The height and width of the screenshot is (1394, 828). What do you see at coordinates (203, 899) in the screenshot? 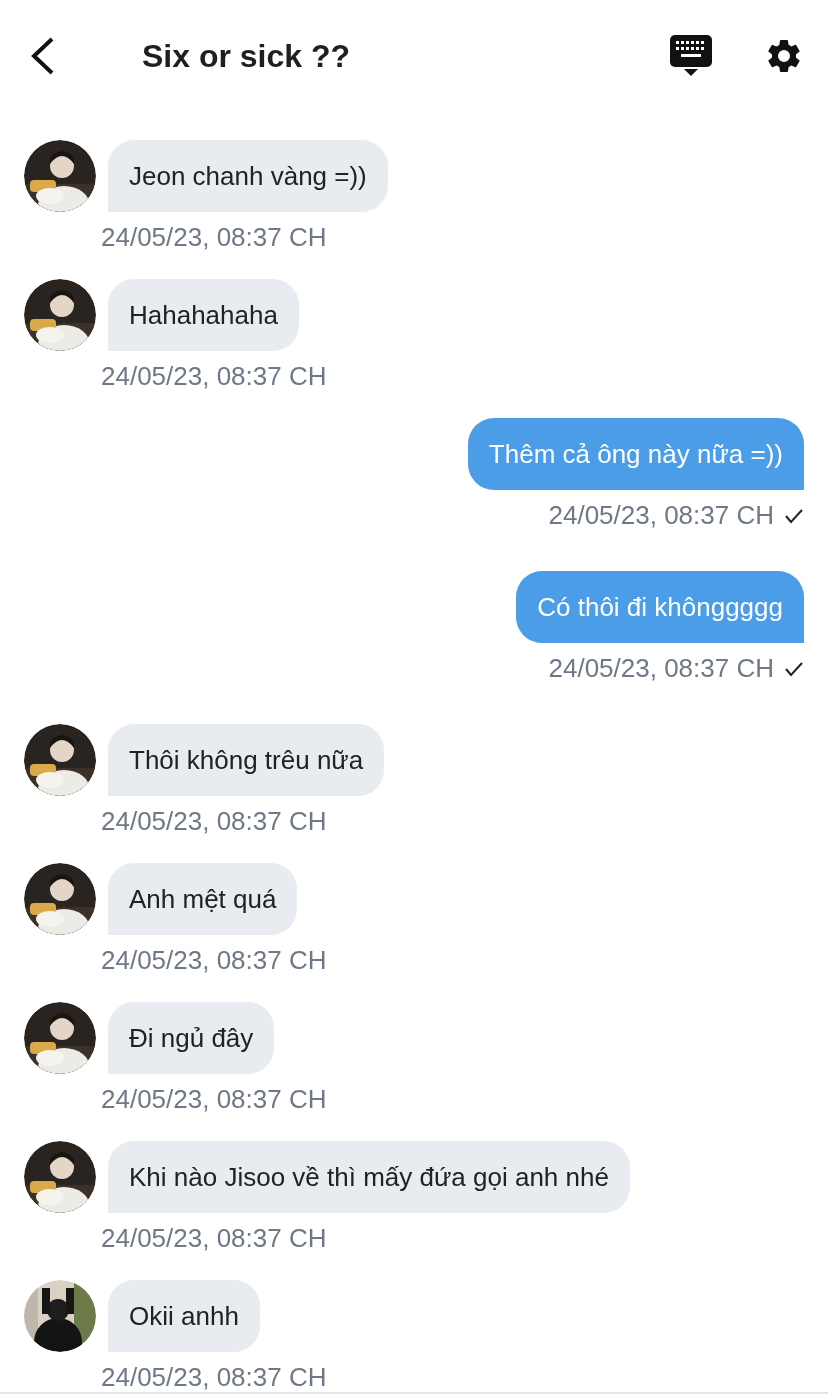
I see `message-bubble: Anh mệt quá` at bounding box center [203, 899].